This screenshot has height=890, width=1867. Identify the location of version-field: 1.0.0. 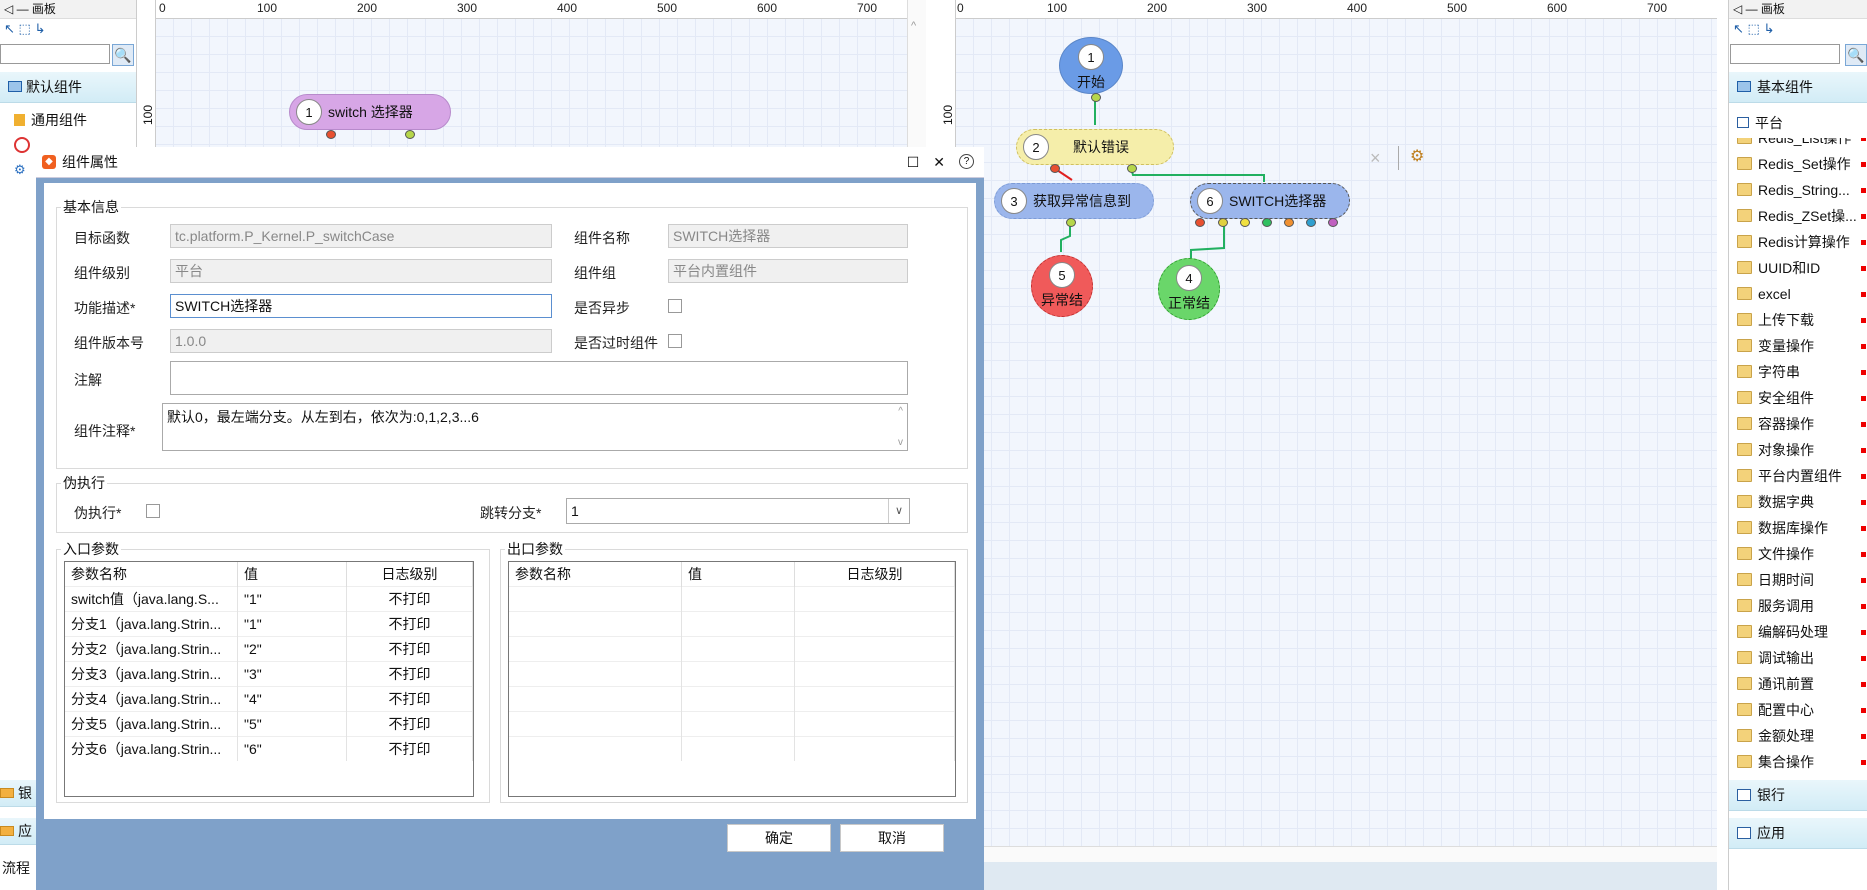
(361, 341).